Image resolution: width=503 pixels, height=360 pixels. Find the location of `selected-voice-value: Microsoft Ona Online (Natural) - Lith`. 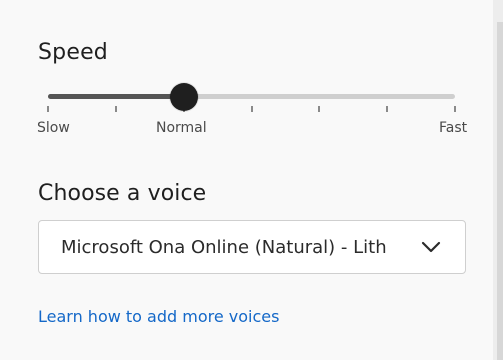

selected-voice-value: Microsoft Ona Online (Natural) - Lith is located at coordinates (224, 247).